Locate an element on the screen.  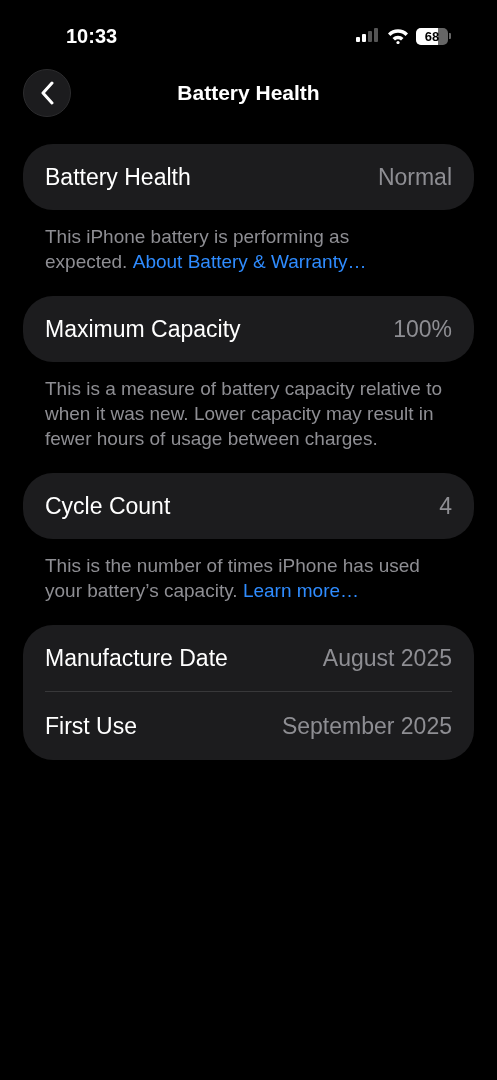
signal-icon is located at coordinates (368, 36).